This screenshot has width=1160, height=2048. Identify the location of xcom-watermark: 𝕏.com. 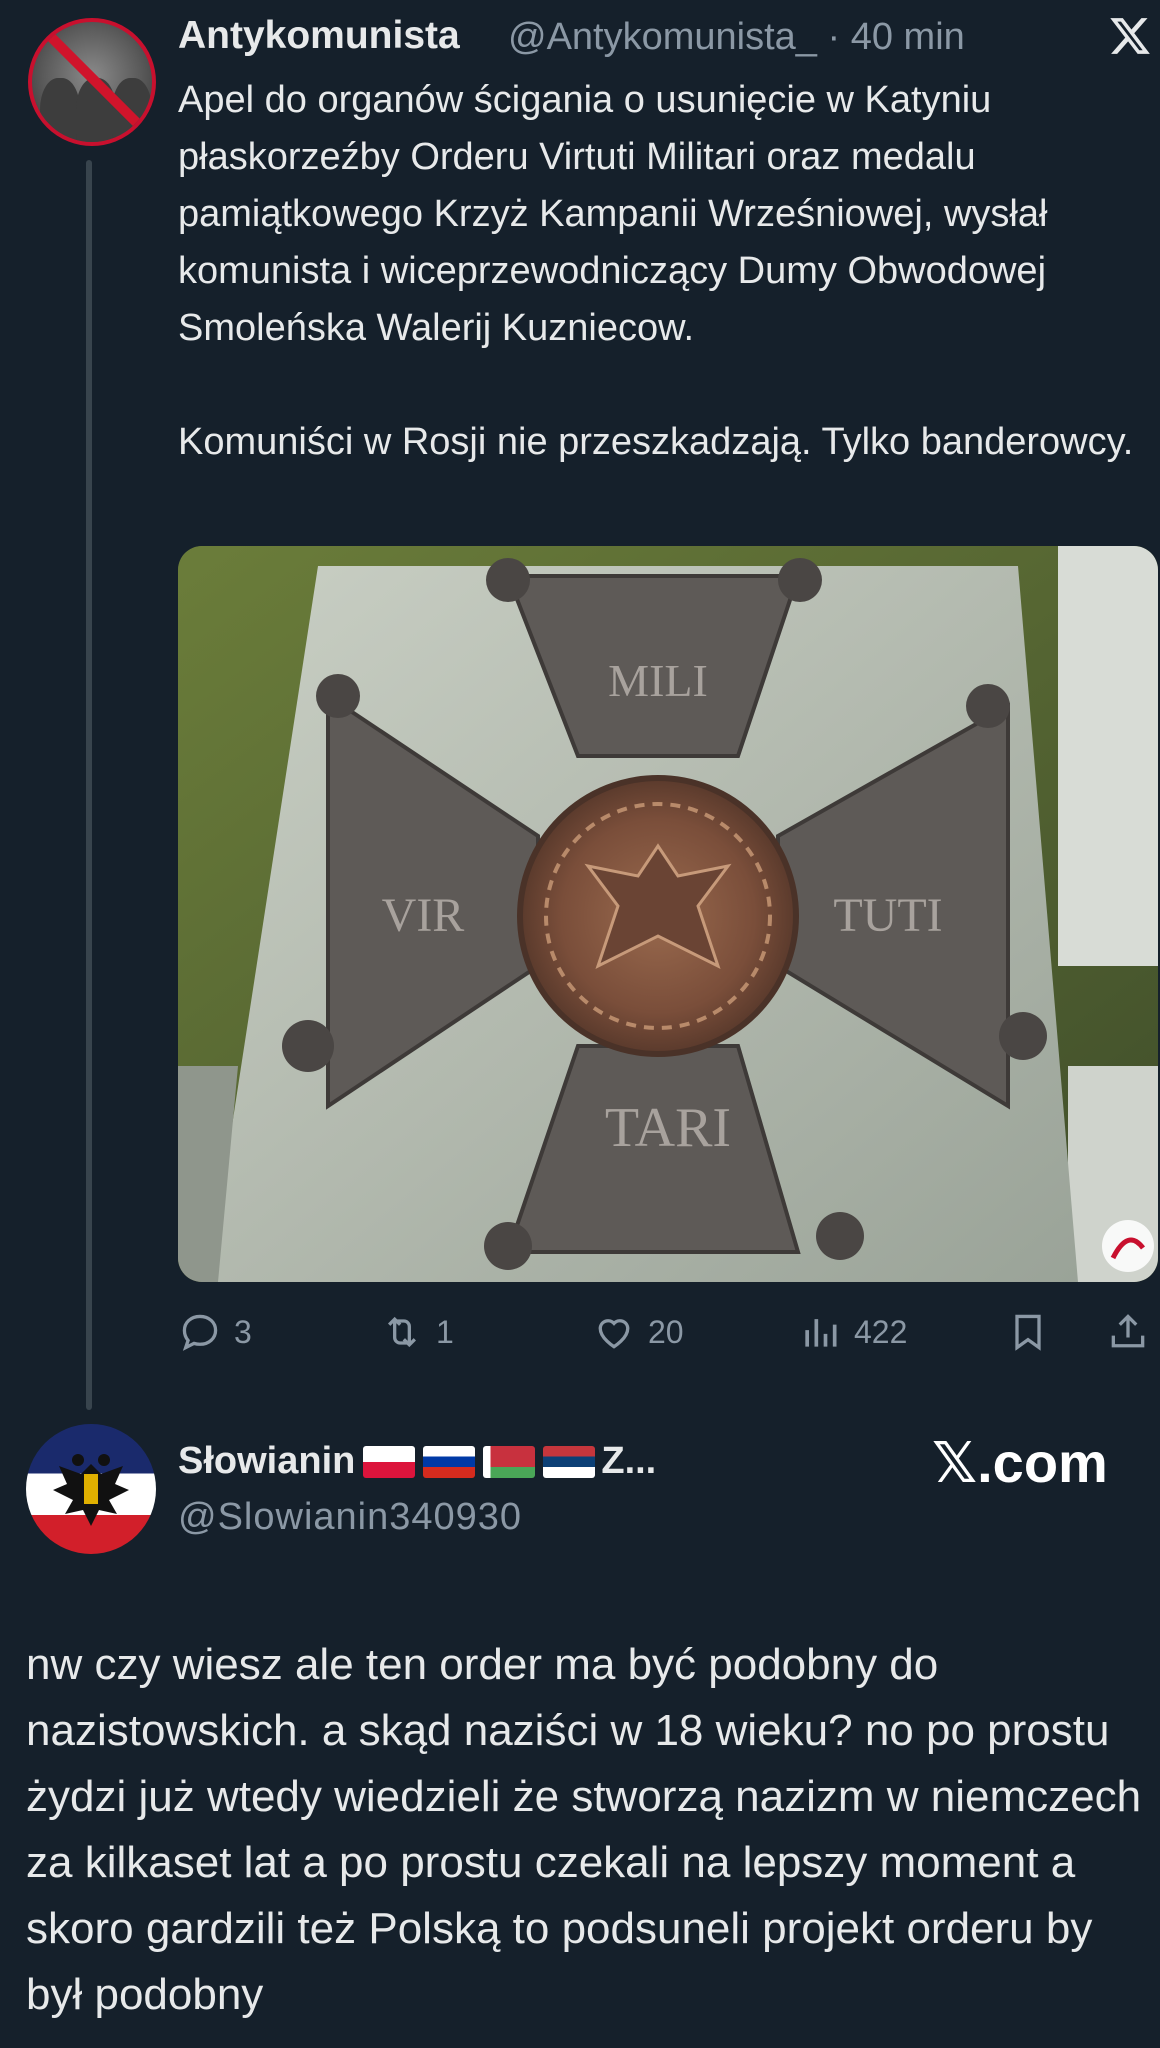
(1020, 1462).